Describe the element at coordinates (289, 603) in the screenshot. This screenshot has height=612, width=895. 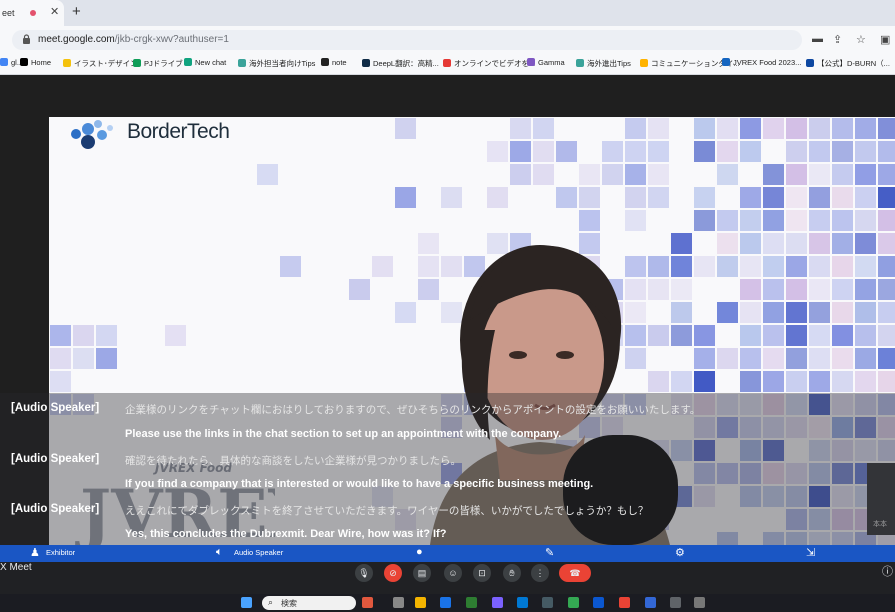
I see `search-placeholder: 検索` at that location.